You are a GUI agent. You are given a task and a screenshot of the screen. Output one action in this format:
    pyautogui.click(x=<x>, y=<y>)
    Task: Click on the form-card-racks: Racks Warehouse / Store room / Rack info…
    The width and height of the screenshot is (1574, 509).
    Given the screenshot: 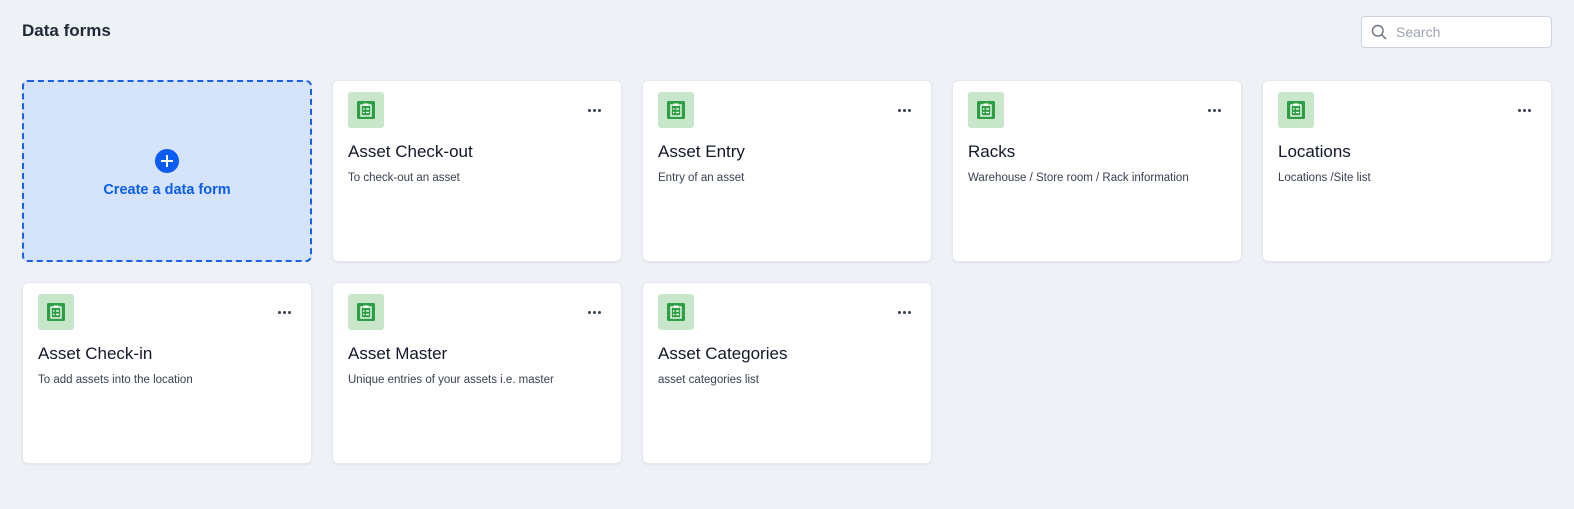 What is the action you would take?
    pyautogui.click(x=1097, y=171)
    